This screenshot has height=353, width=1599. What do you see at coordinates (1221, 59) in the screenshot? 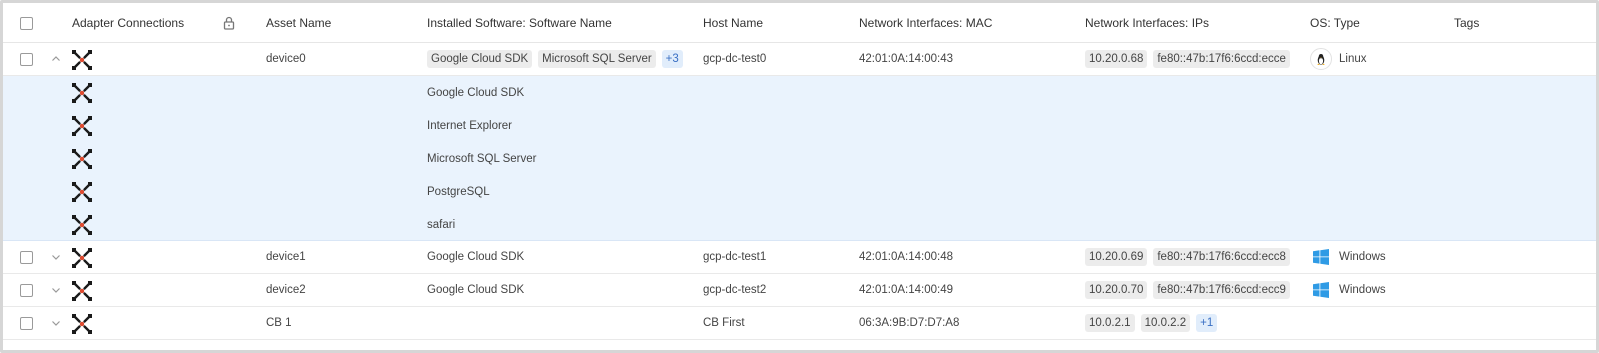
I see `ip-tag: fe80::47b:17f6:6ccd:ecce` at bounding box center [1221, 59].